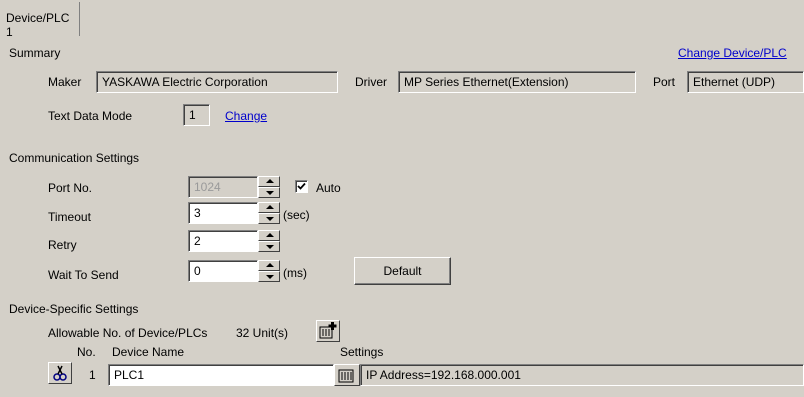  I want to click on allowable-value: 32 Unit(s), so click(262, 333).